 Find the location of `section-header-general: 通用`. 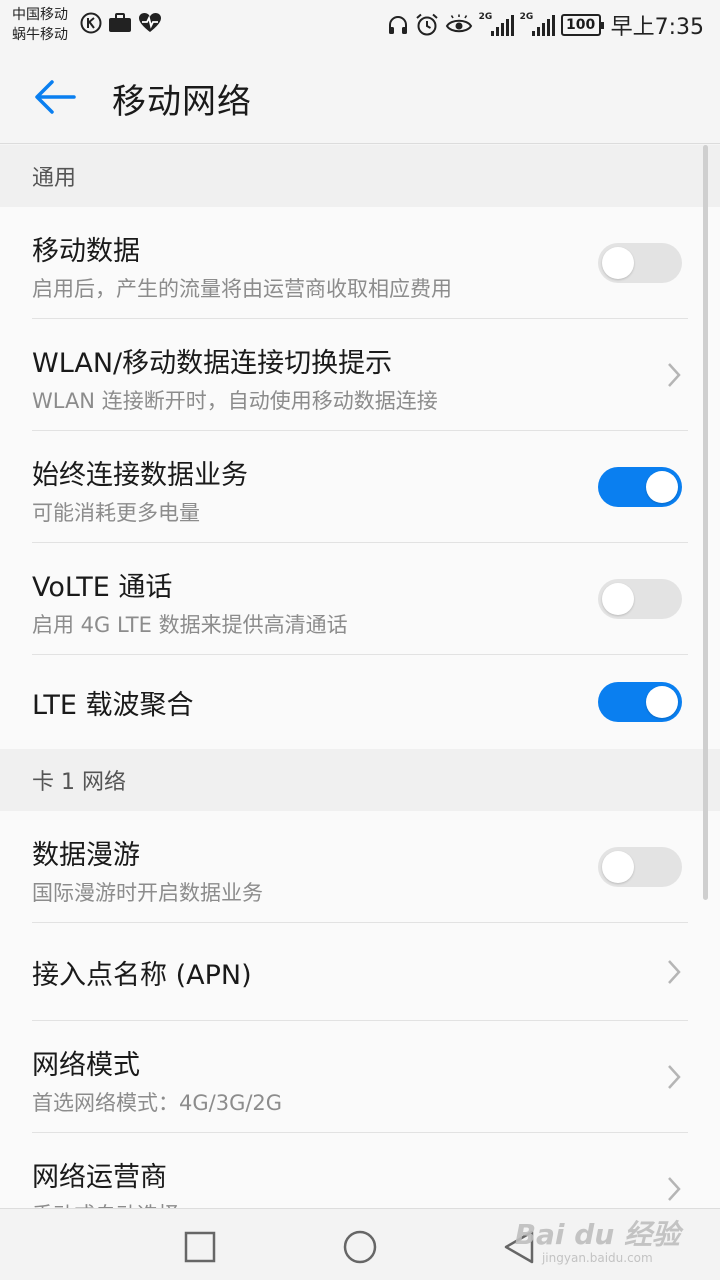

section-header-general: 通用 is located at coordinates (360, 176).